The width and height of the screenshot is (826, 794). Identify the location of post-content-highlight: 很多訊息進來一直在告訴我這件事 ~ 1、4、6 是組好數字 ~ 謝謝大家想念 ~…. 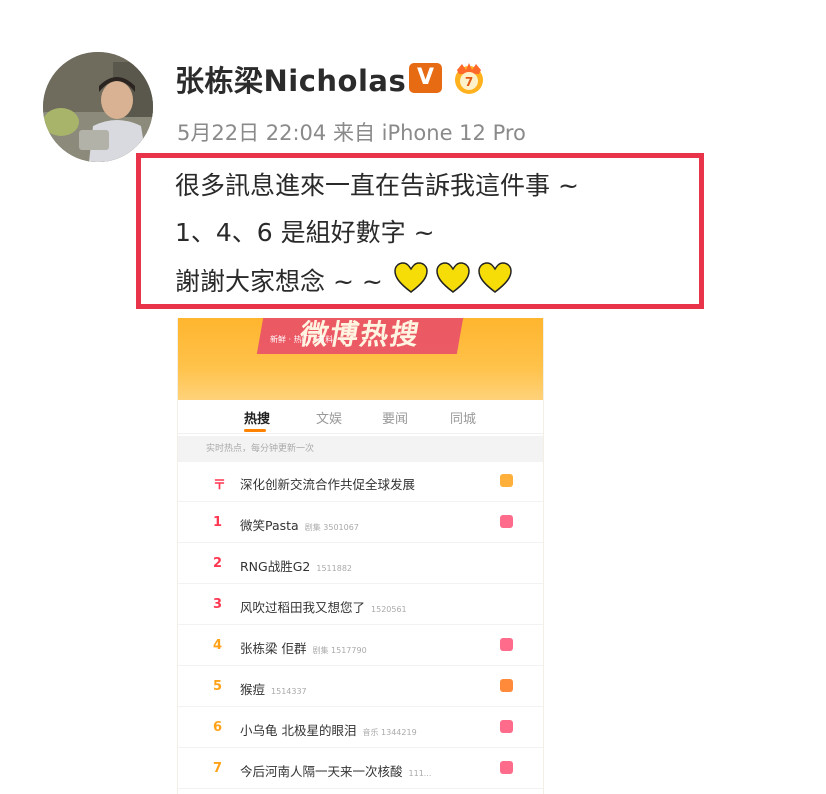
(420, 231).